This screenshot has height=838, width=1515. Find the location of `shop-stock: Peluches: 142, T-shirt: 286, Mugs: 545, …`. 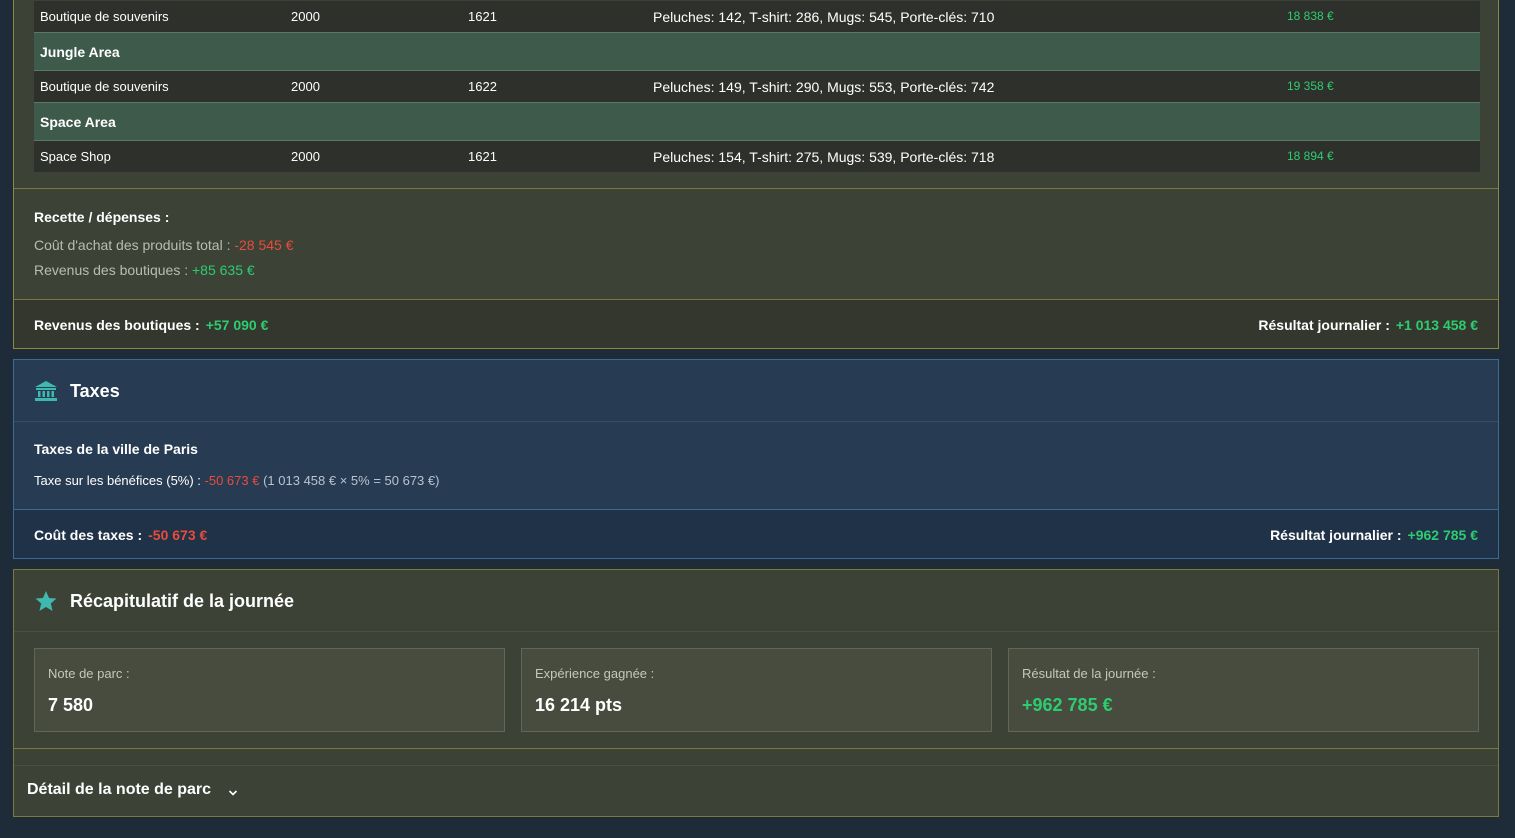

shop-stock: Peluches: 142, T-shirt: 286, Mugs: 545, … is located at coordinates (824, 17).